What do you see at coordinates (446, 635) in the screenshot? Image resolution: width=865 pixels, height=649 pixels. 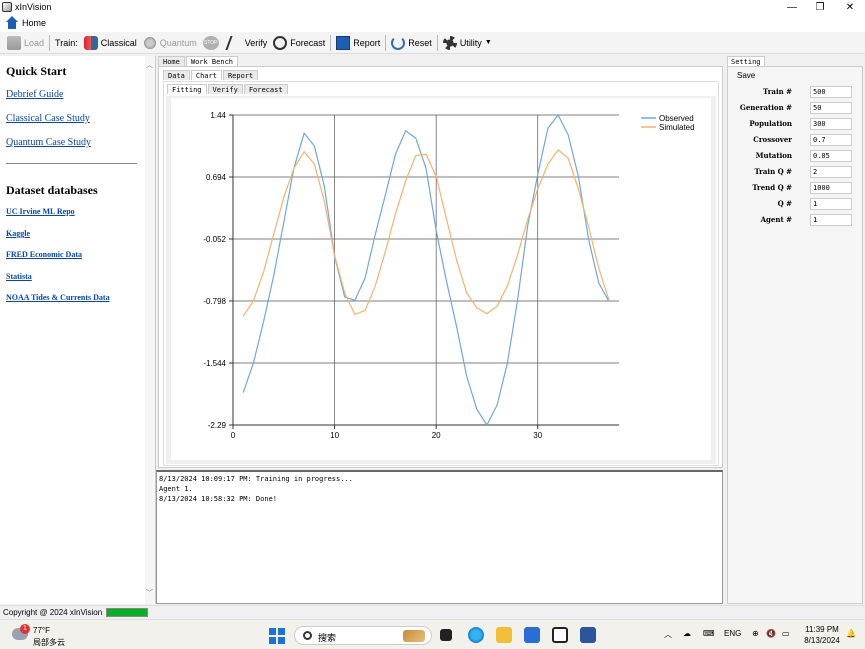 I see `task-view-icon` at bounding box center [446, 635].